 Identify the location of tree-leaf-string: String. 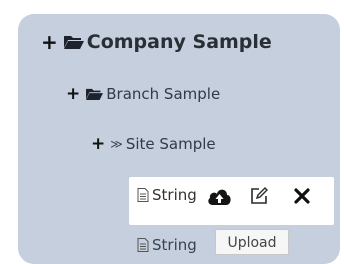
(167, 245).